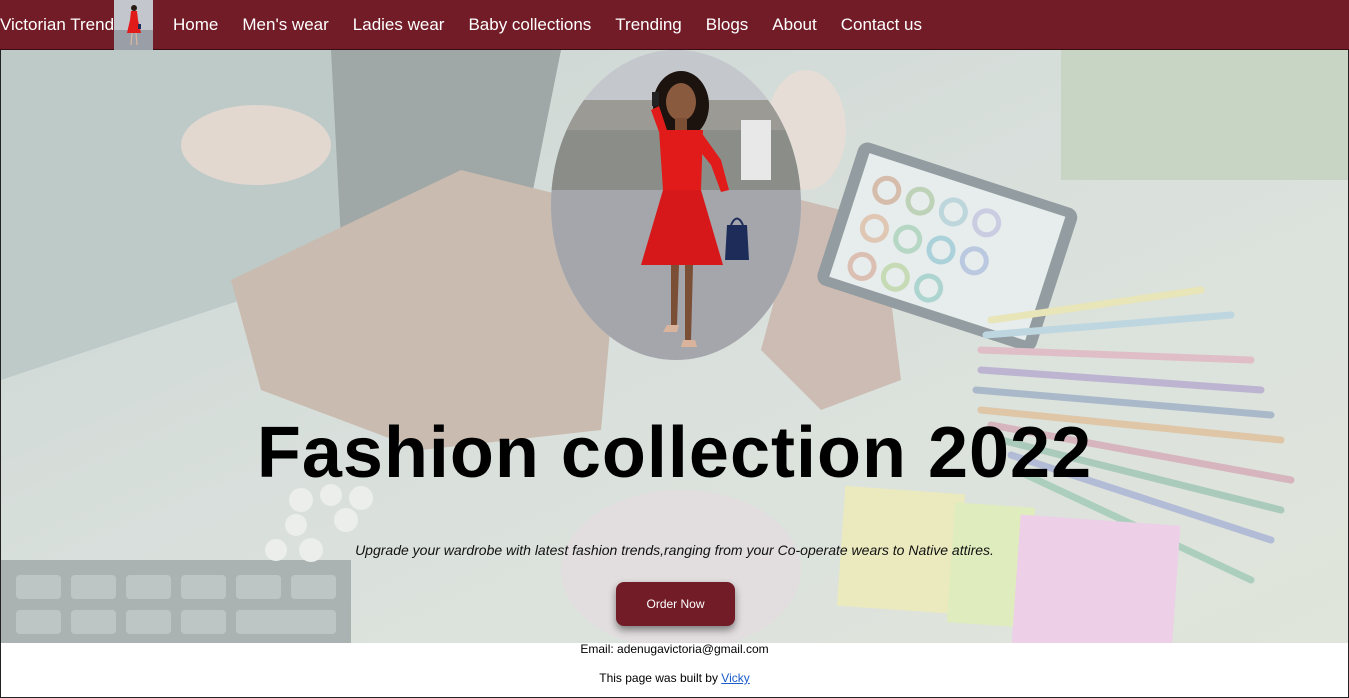 This screenshot has height=698, width=1349. I want to click on footer-credit: This page was built by Vicky, so click(674, 678).